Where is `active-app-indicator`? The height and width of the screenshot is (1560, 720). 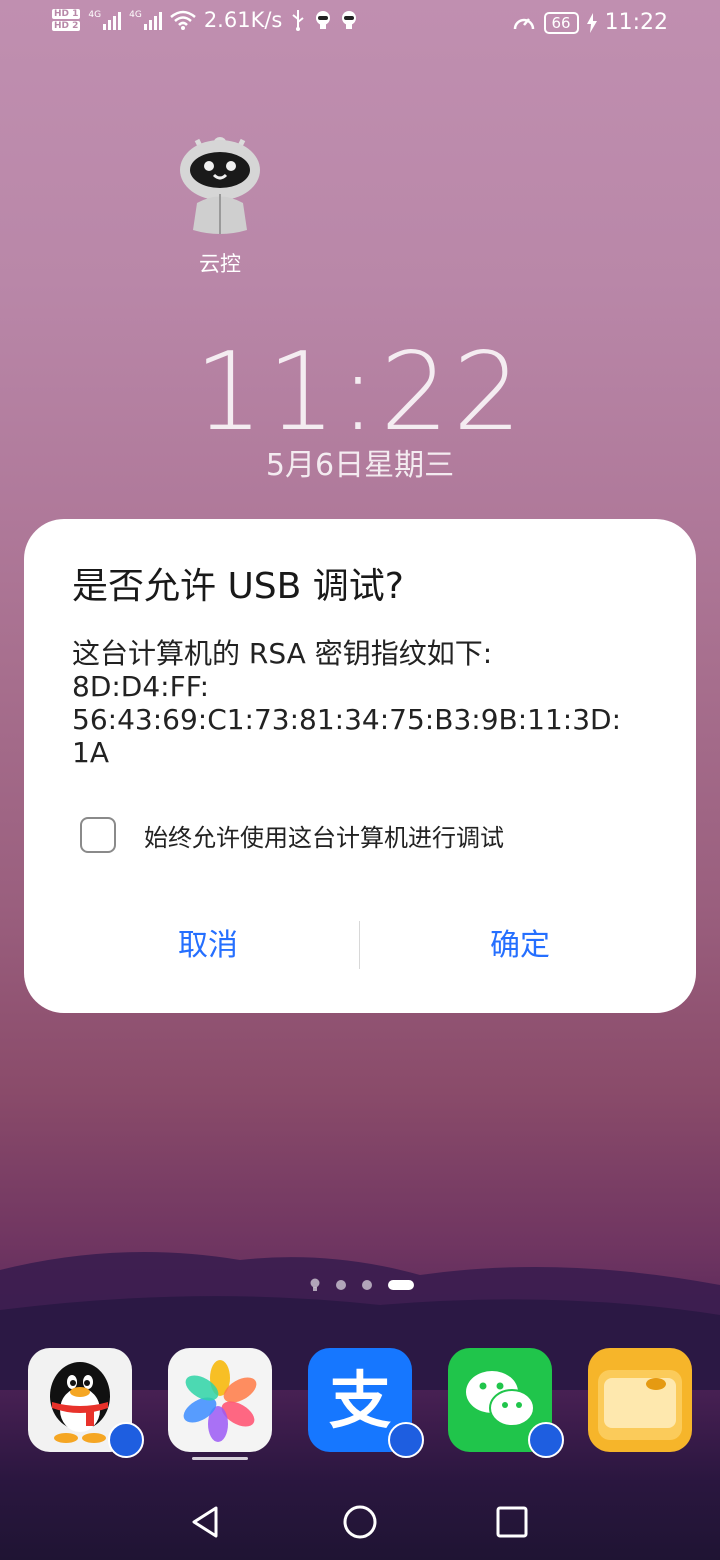 active-app-indicator is located at coordinates (220, 1458).